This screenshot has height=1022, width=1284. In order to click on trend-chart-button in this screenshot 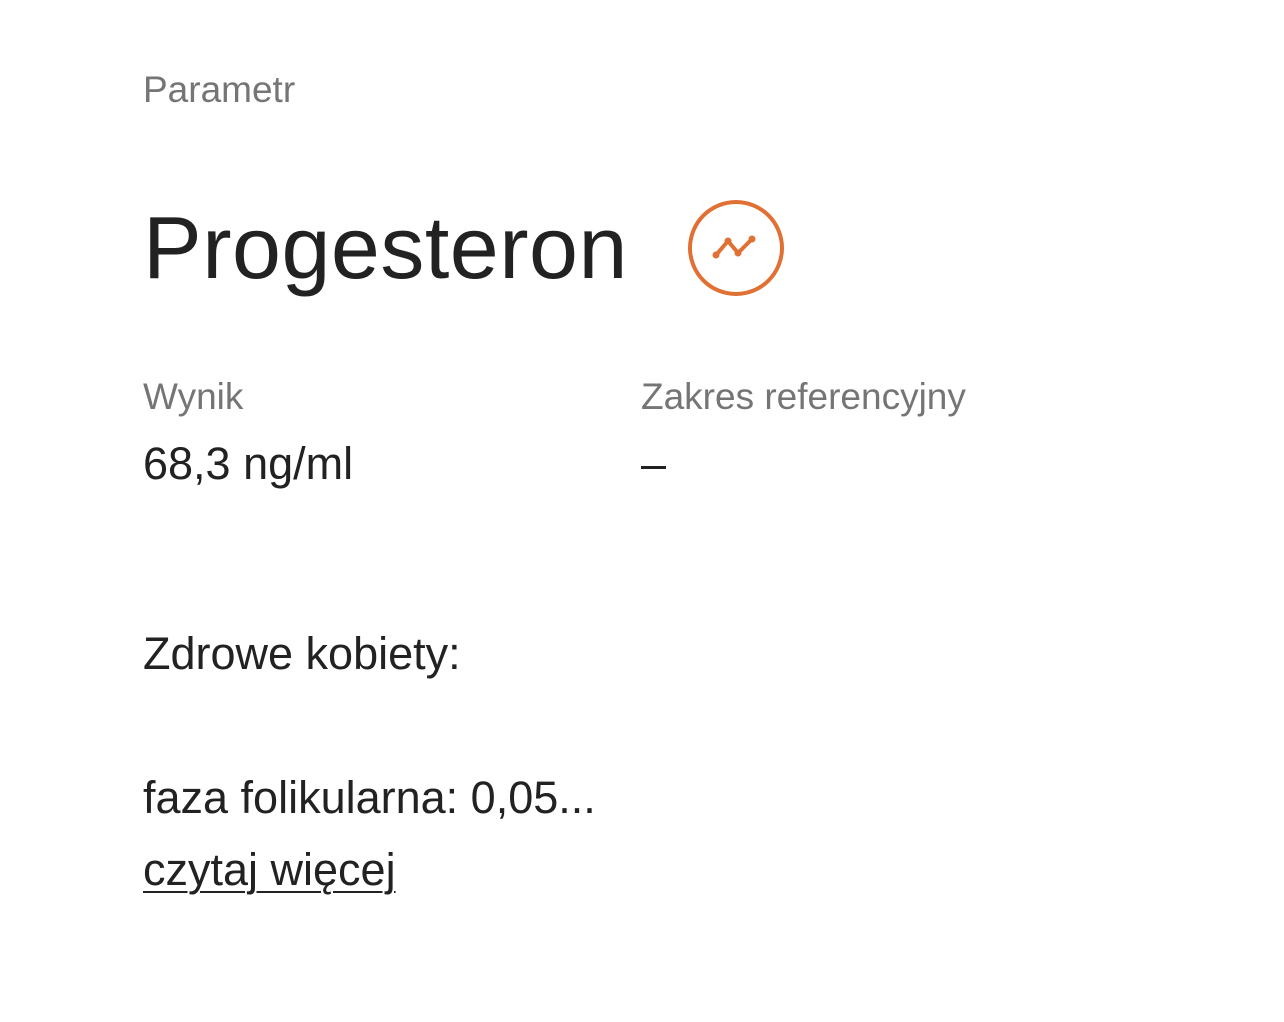, I will do `click(735, 248)`.